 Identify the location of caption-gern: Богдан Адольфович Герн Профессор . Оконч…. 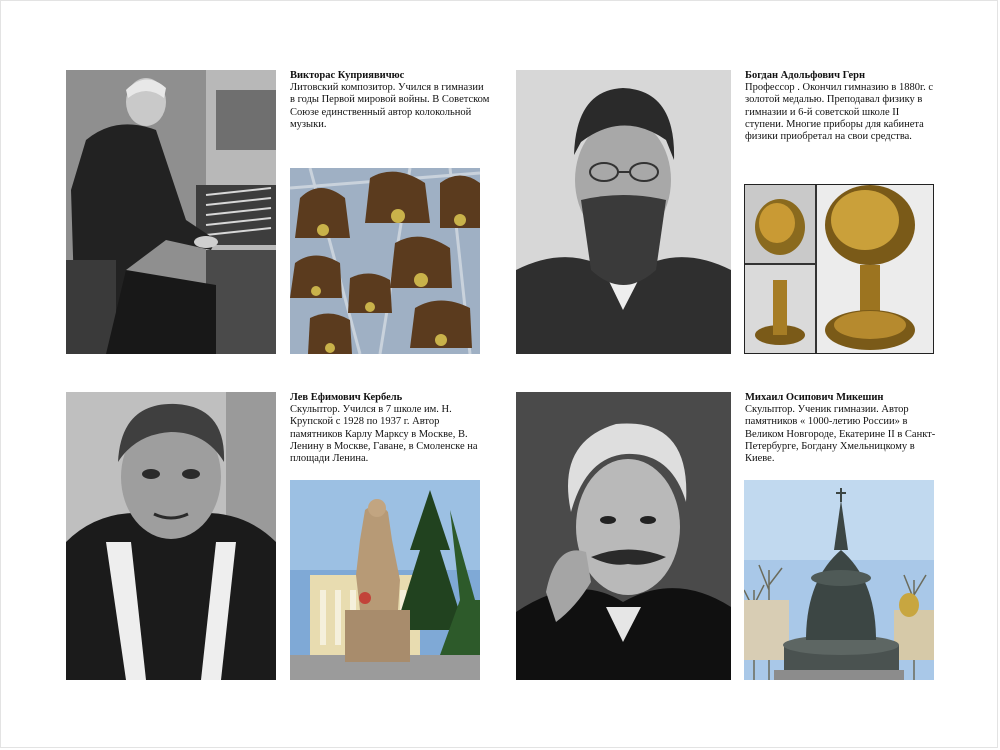
(842, 106).